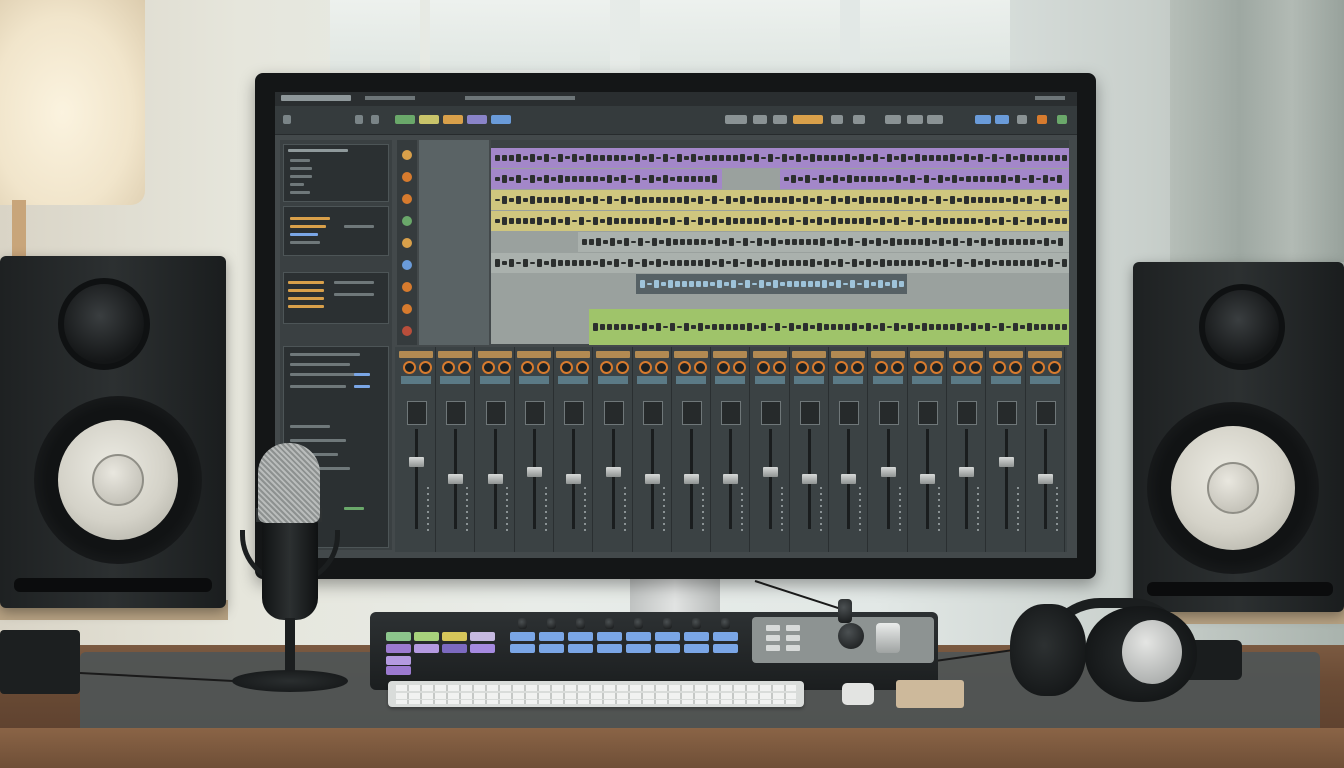  What do you see at coordinates (1050, 98) in the screenshot?
I see `window-controls` at bounding box center [1050, 98].